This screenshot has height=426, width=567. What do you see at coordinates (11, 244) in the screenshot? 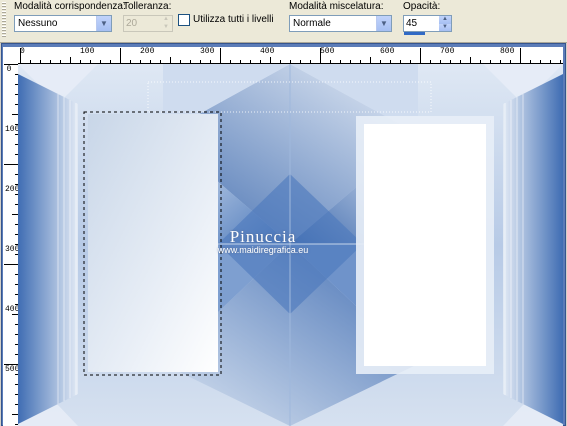
I see `vertical-ruler: 0 100 200 300 400 500` at bounding box center [11, 244].